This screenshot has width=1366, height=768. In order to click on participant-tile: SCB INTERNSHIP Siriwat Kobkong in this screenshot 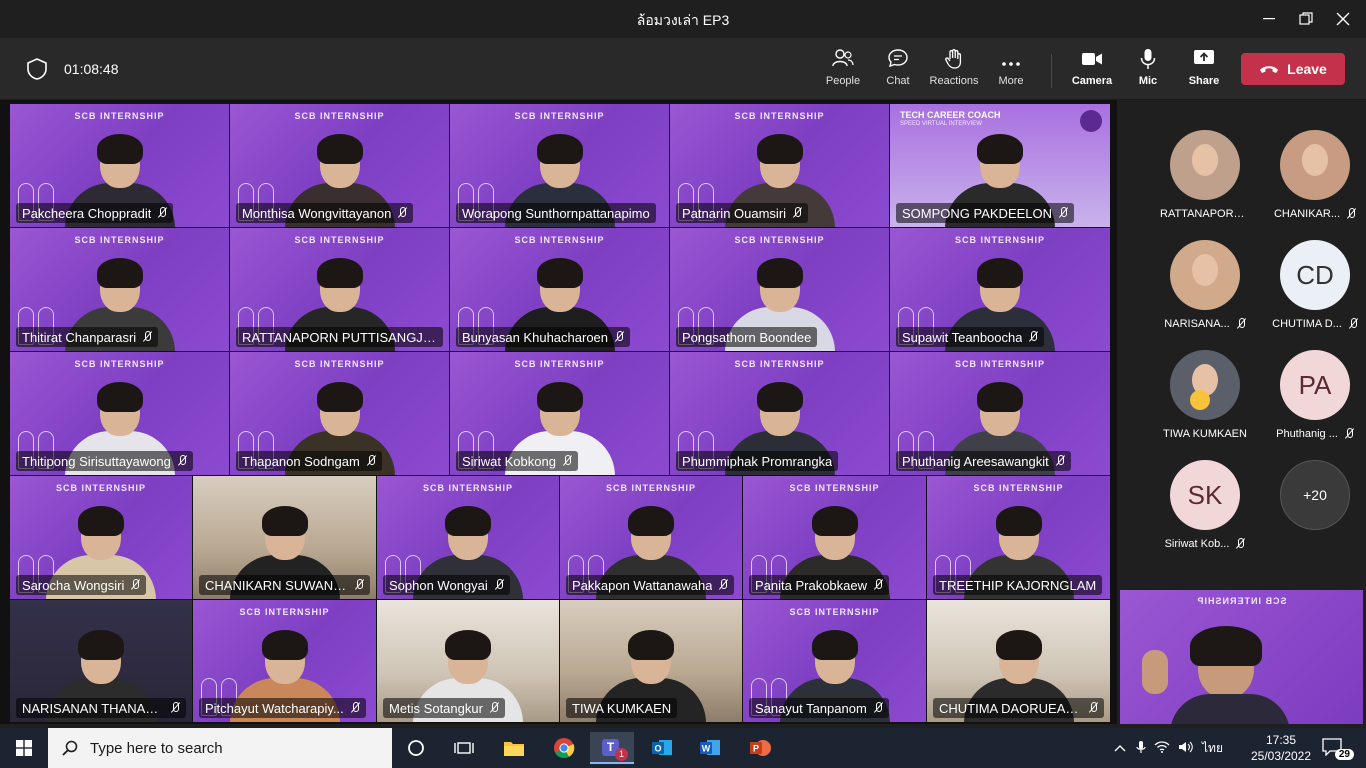, I will do `click(559, 413)`.